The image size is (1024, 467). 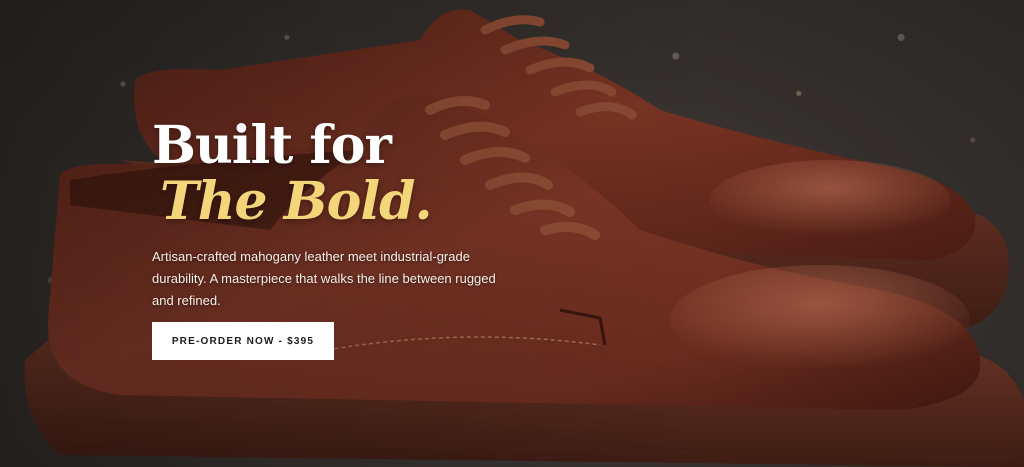 I want to click on hero-headline: Built for The Bold., so click(x=342, y=174).